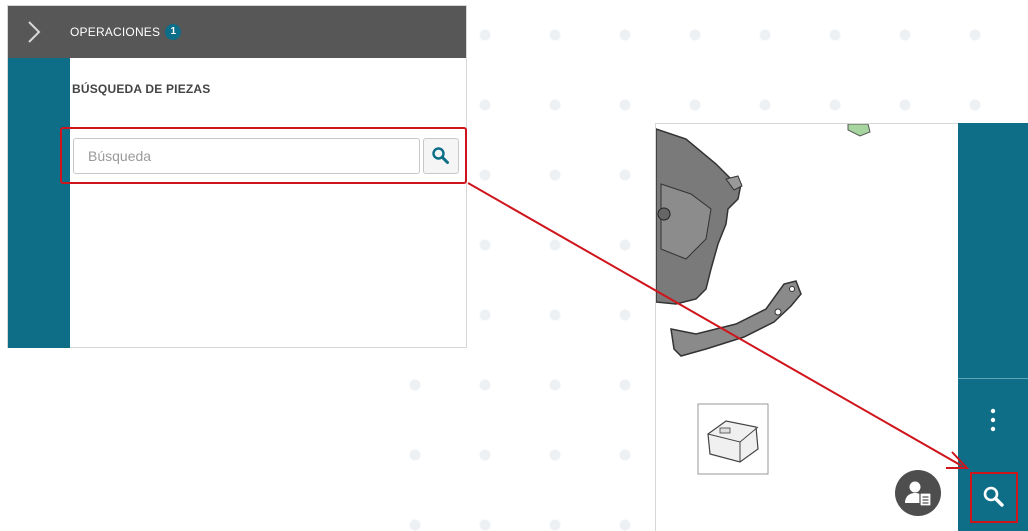  I want to click on chevron-right-icon, so click(34, 32).